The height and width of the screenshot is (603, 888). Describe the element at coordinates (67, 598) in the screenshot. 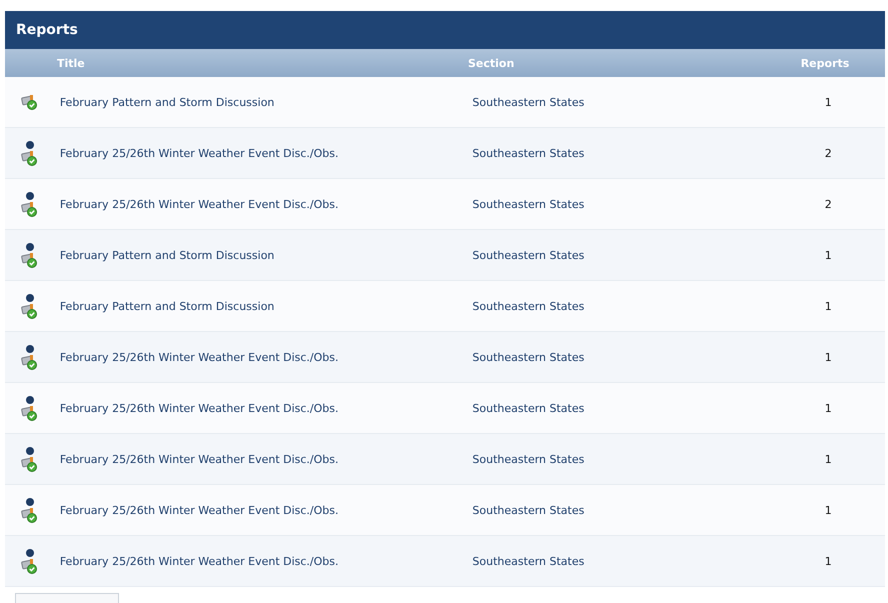

I see `button` at that location.